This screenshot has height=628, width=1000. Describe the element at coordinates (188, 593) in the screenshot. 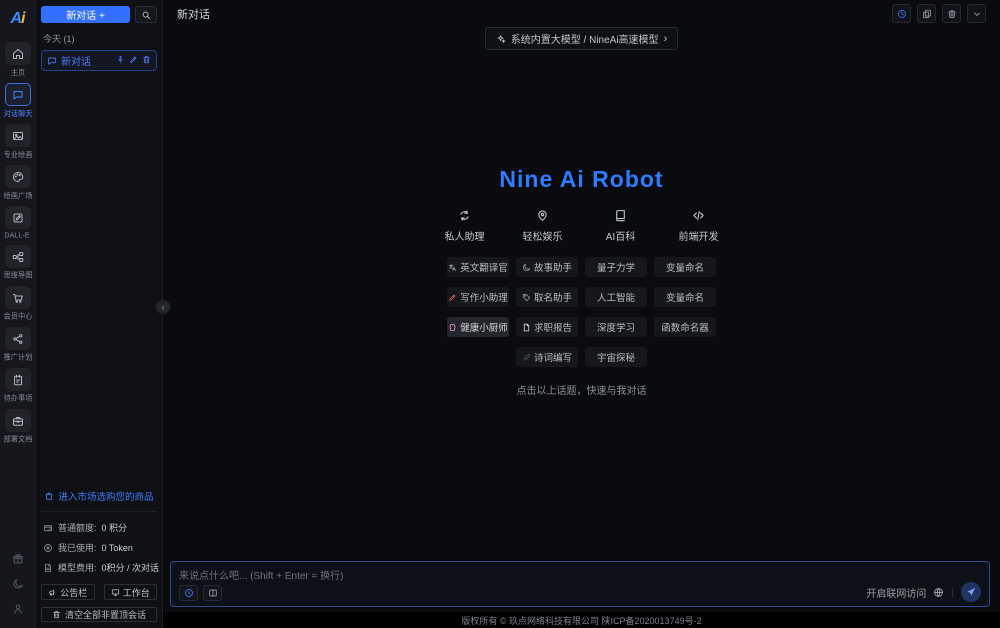

I see `composer-button-history-icon` at that location.